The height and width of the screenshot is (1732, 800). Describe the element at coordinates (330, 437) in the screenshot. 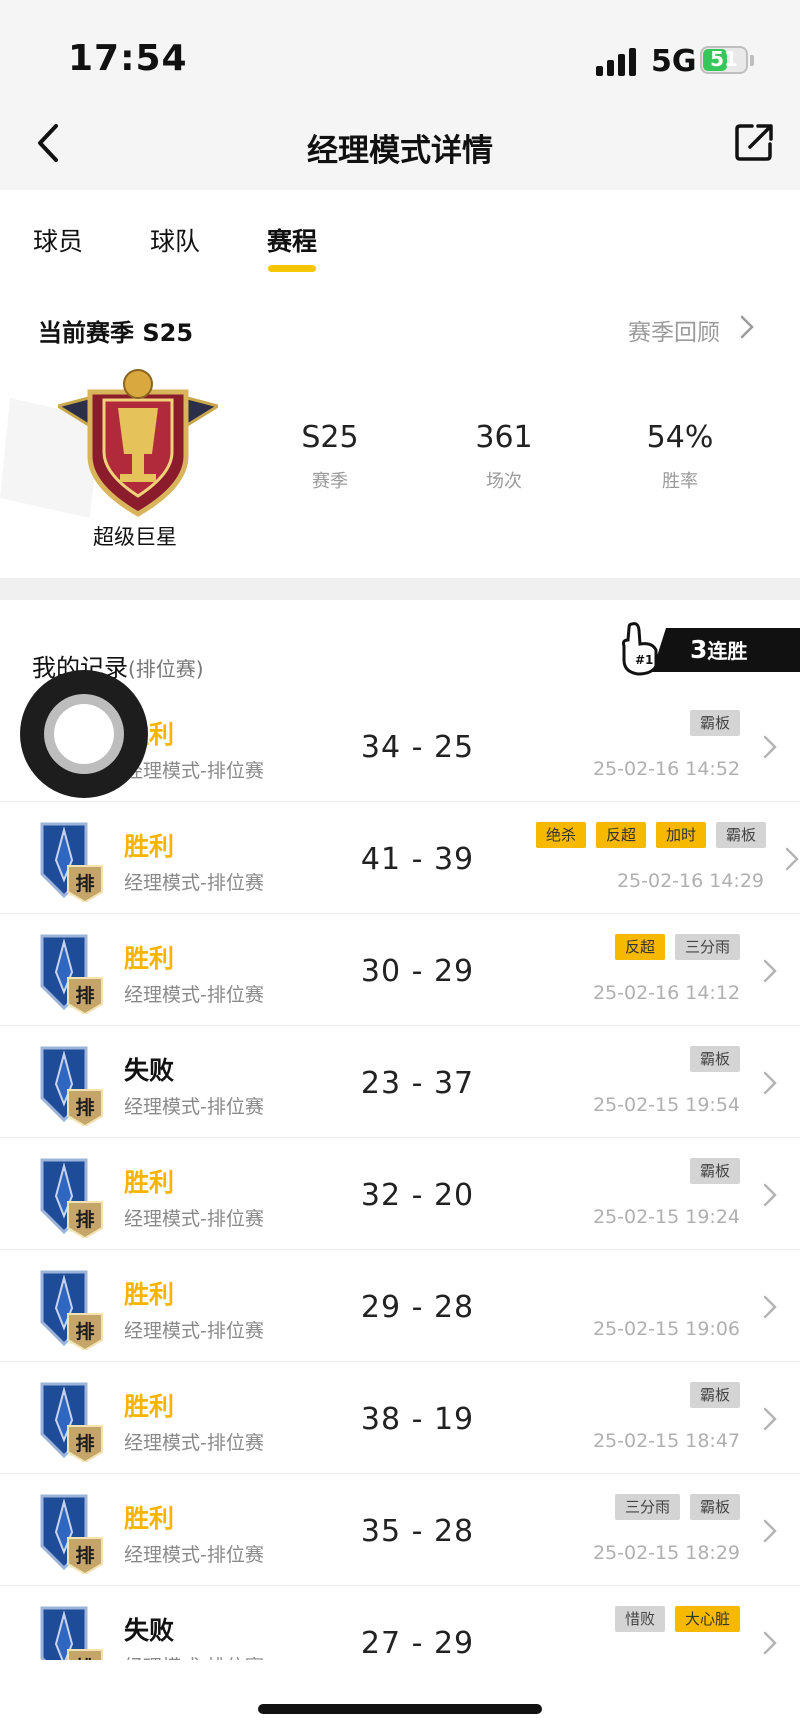

I see `stat-season-value: S25` at that location.